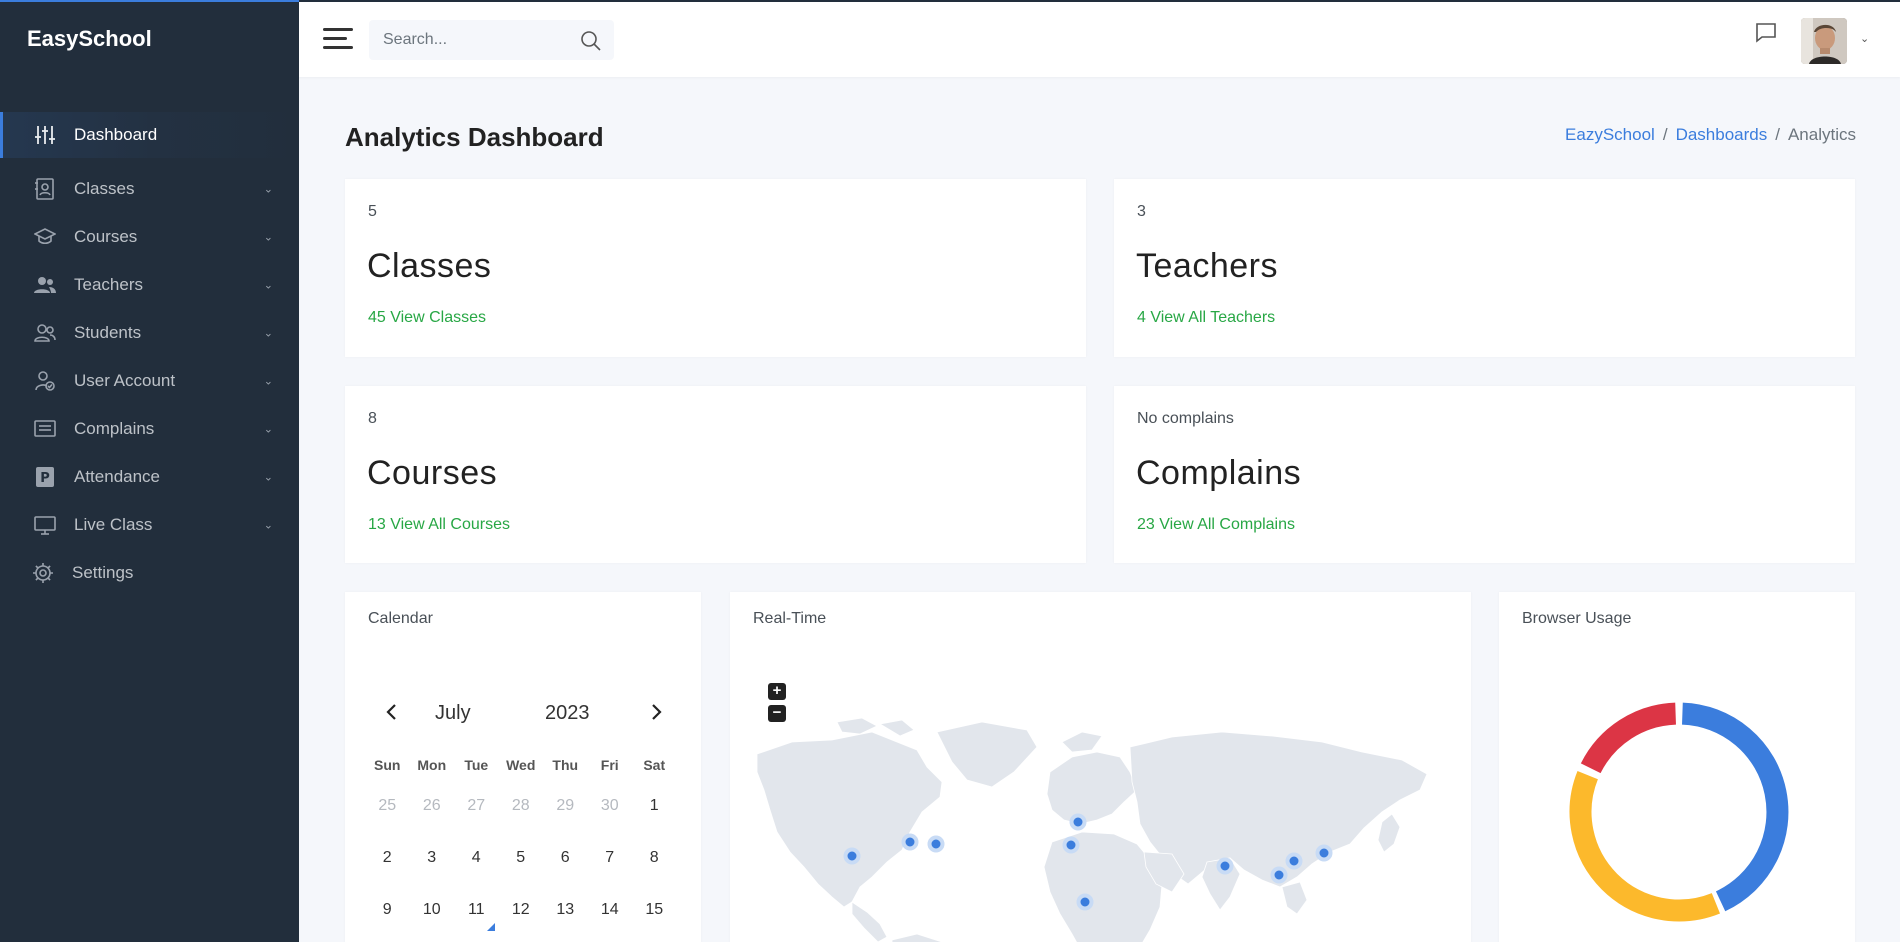 The width and height of the screenshot is (1900, 942). I want to click on calendar-day: 29, so click(565, 806).